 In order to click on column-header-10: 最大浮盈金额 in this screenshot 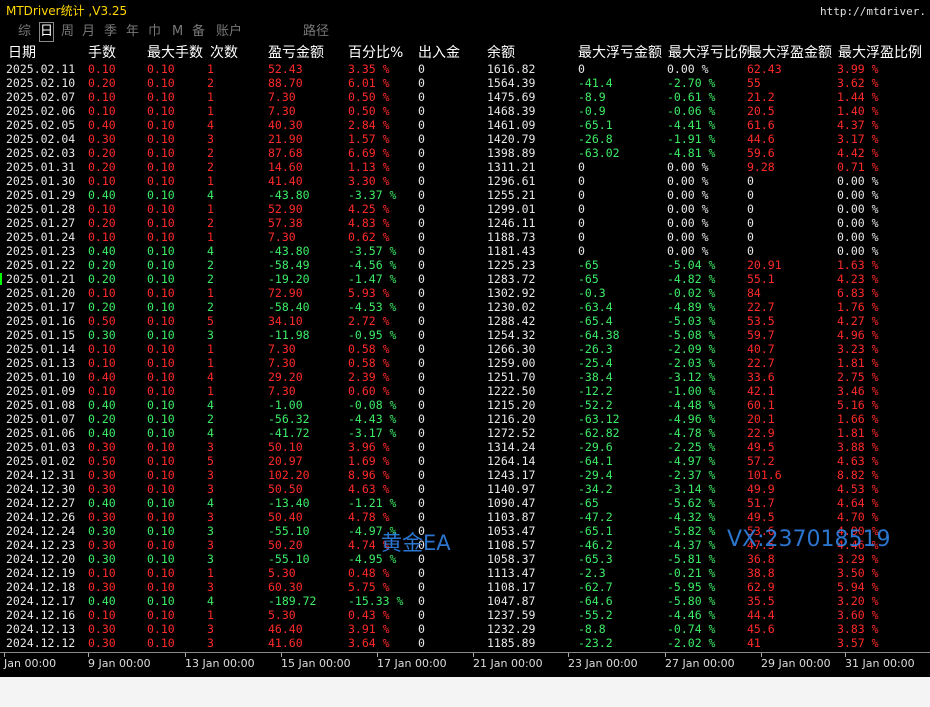, I will do `click(790, 53)`.